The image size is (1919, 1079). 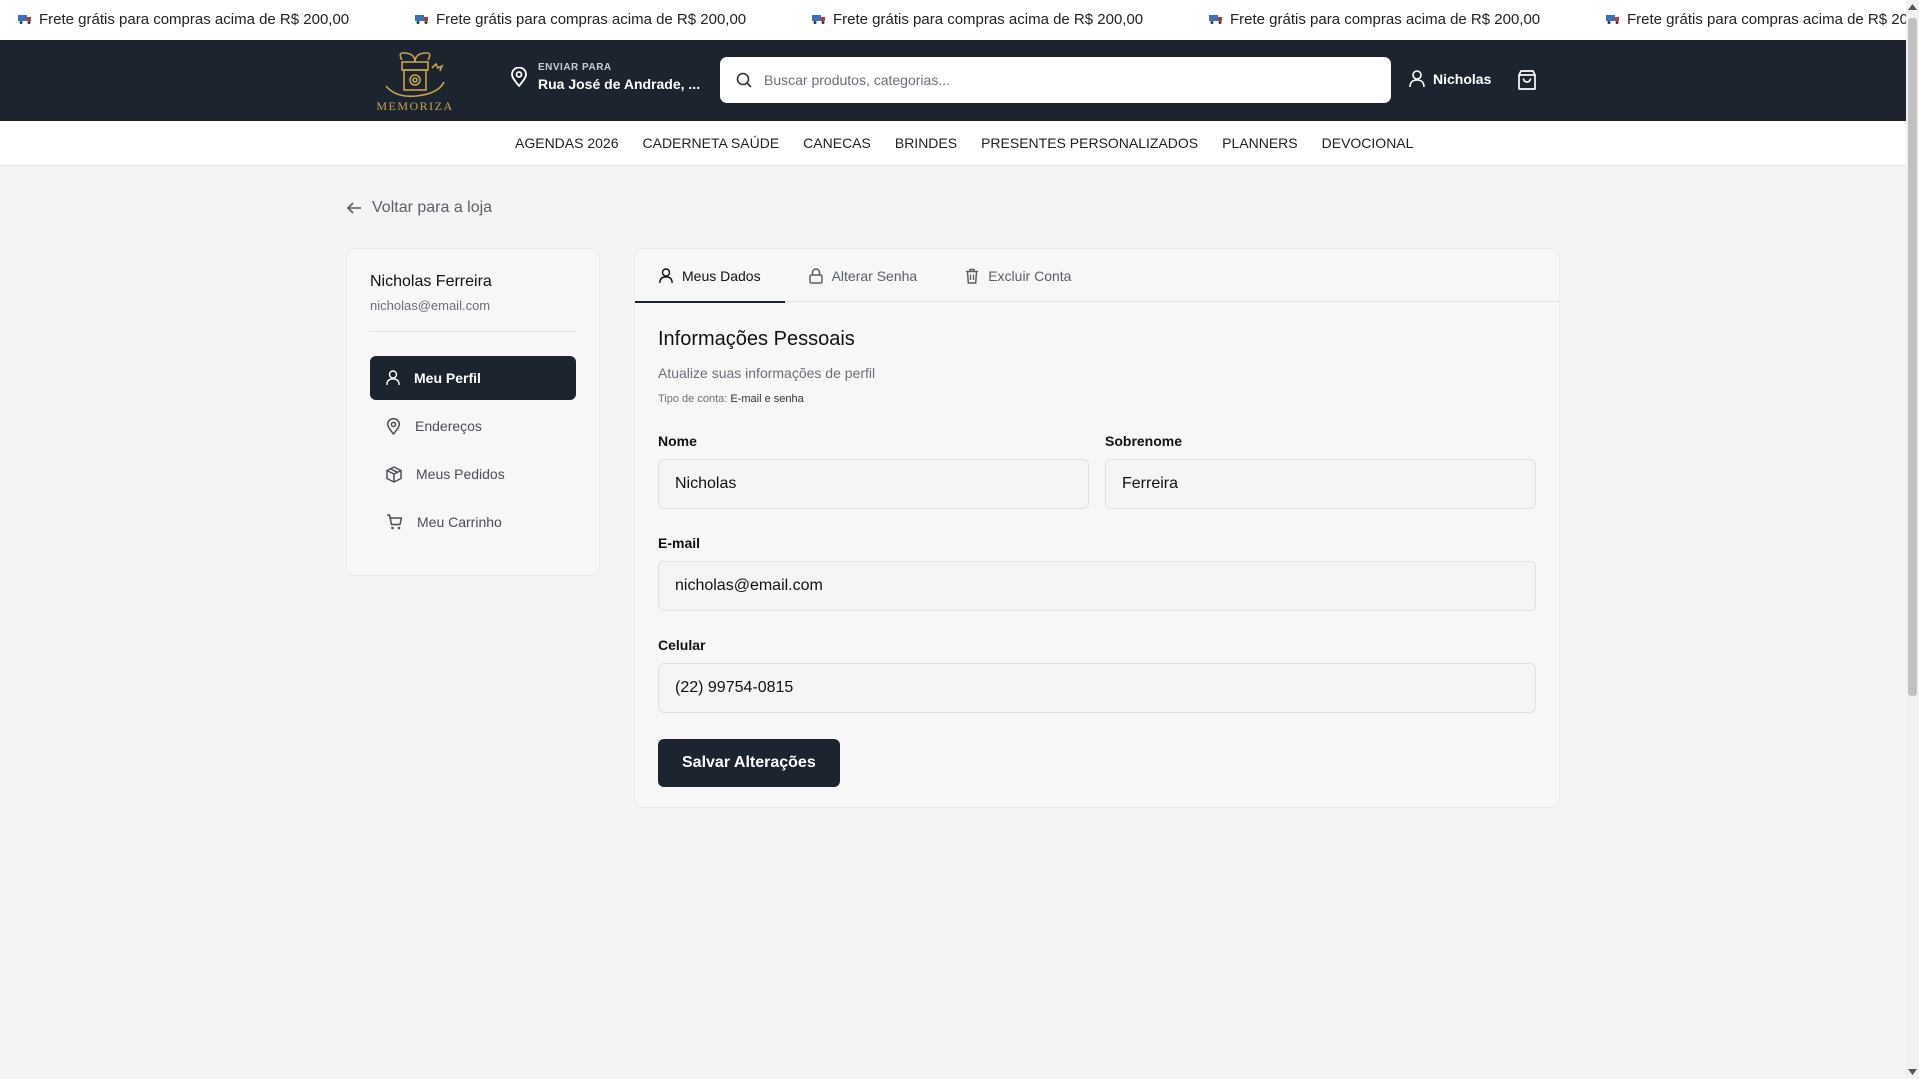 I want to click on arrow-left-icon, so click(x=353, y=208).